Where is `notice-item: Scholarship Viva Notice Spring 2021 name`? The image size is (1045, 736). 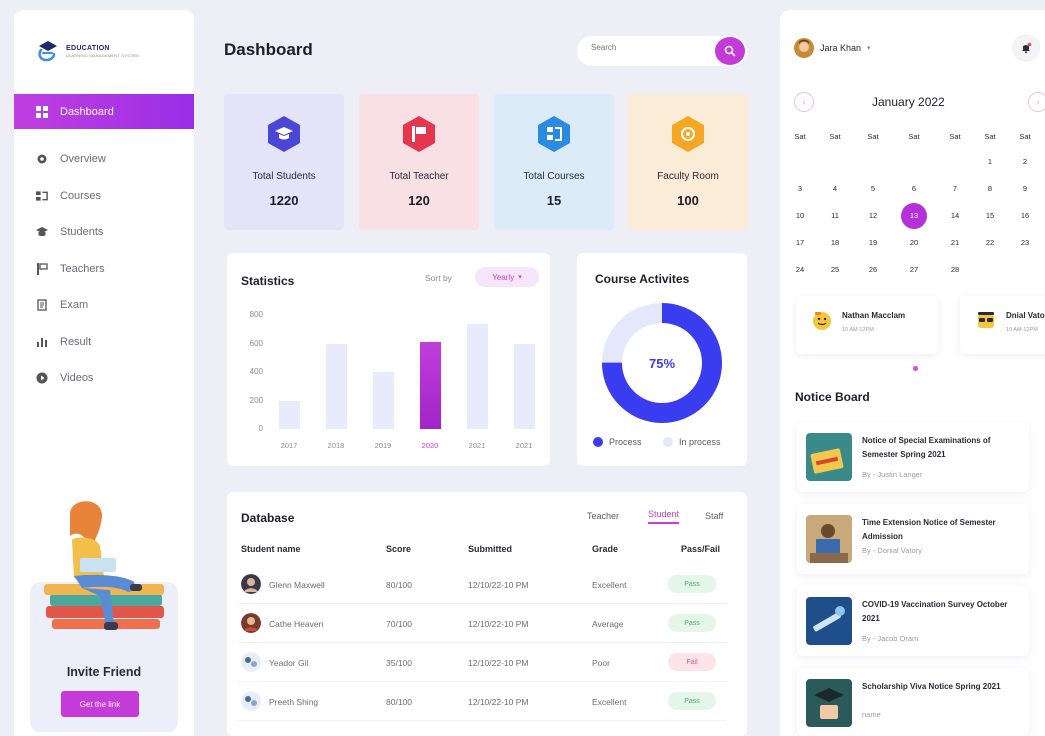 notice-item: Scholarship Viva Notice Spring 2021 name is located at coordinates (913, 702).